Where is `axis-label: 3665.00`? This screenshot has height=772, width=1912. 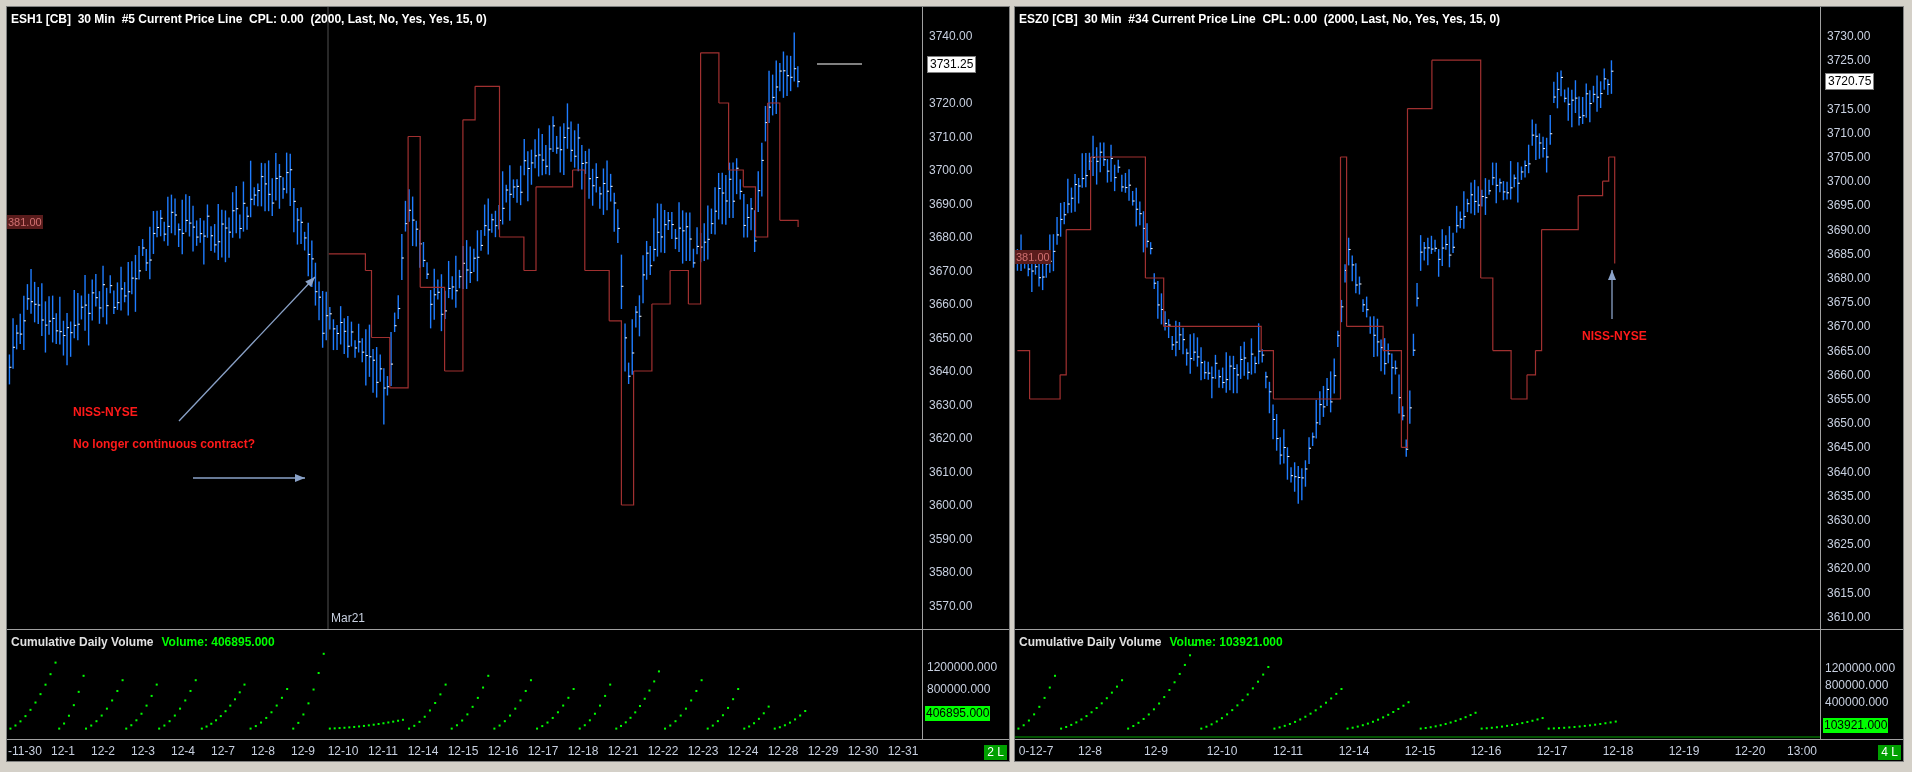 axis-label: 3665.00 is located at coordinates (1848, 350).